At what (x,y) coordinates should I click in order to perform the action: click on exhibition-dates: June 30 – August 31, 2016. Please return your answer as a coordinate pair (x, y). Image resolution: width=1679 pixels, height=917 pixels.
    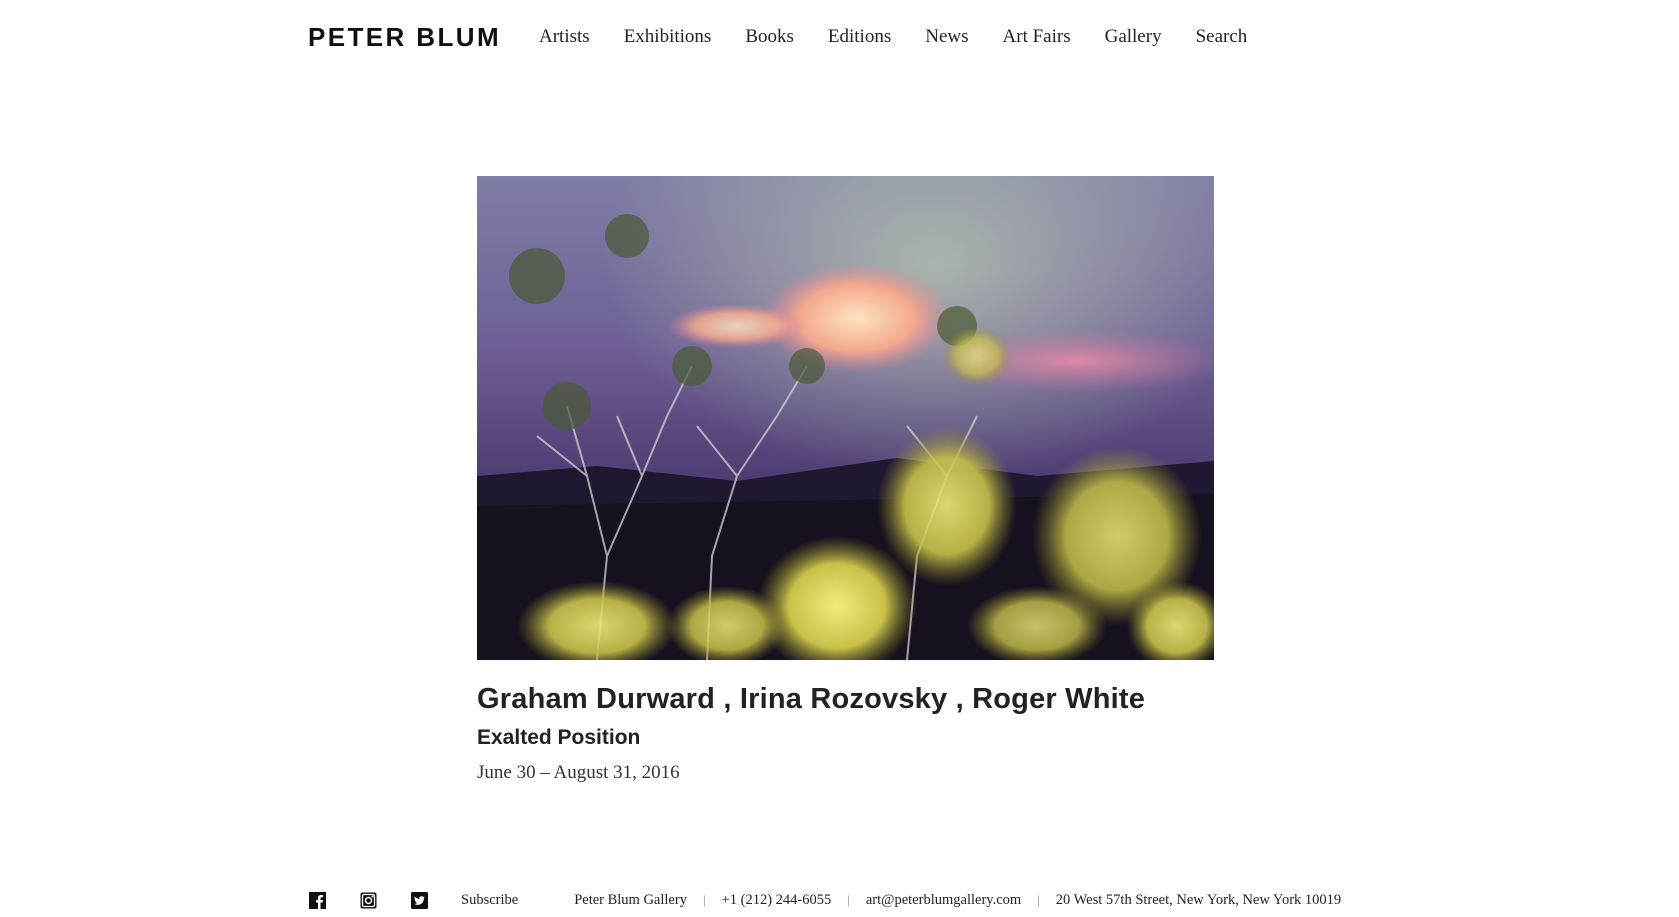
    Looking at the image, I should click on (578, 772).